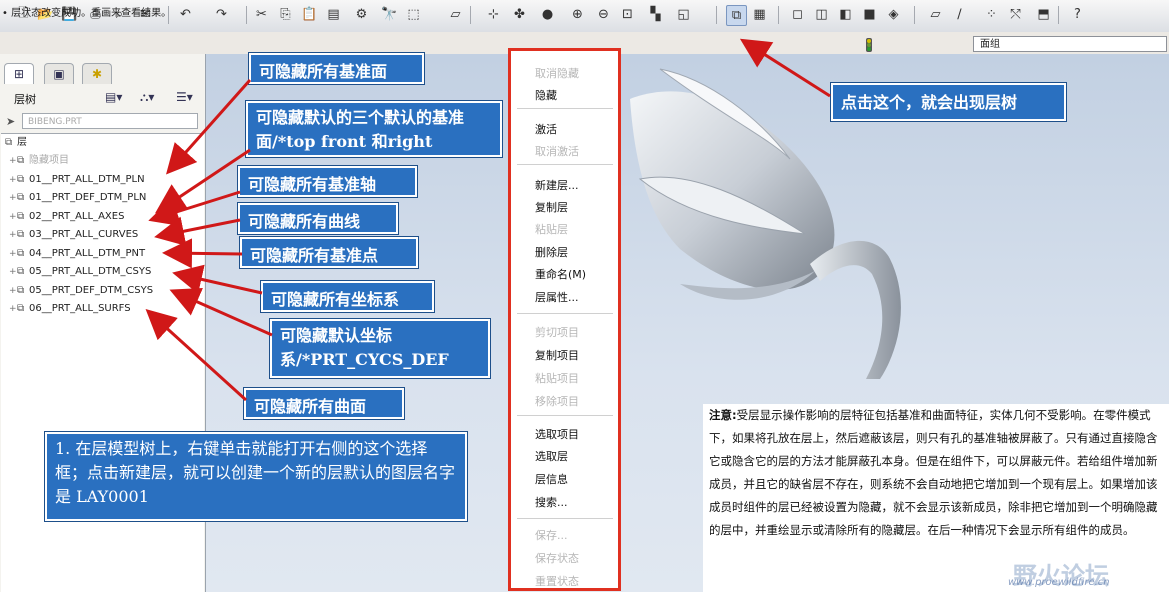 The height and width of the screenshot is (593, 1169). Describe the element at coordinates (217, 279) in the screenshot. I see `arrow-to-csys` at that location.